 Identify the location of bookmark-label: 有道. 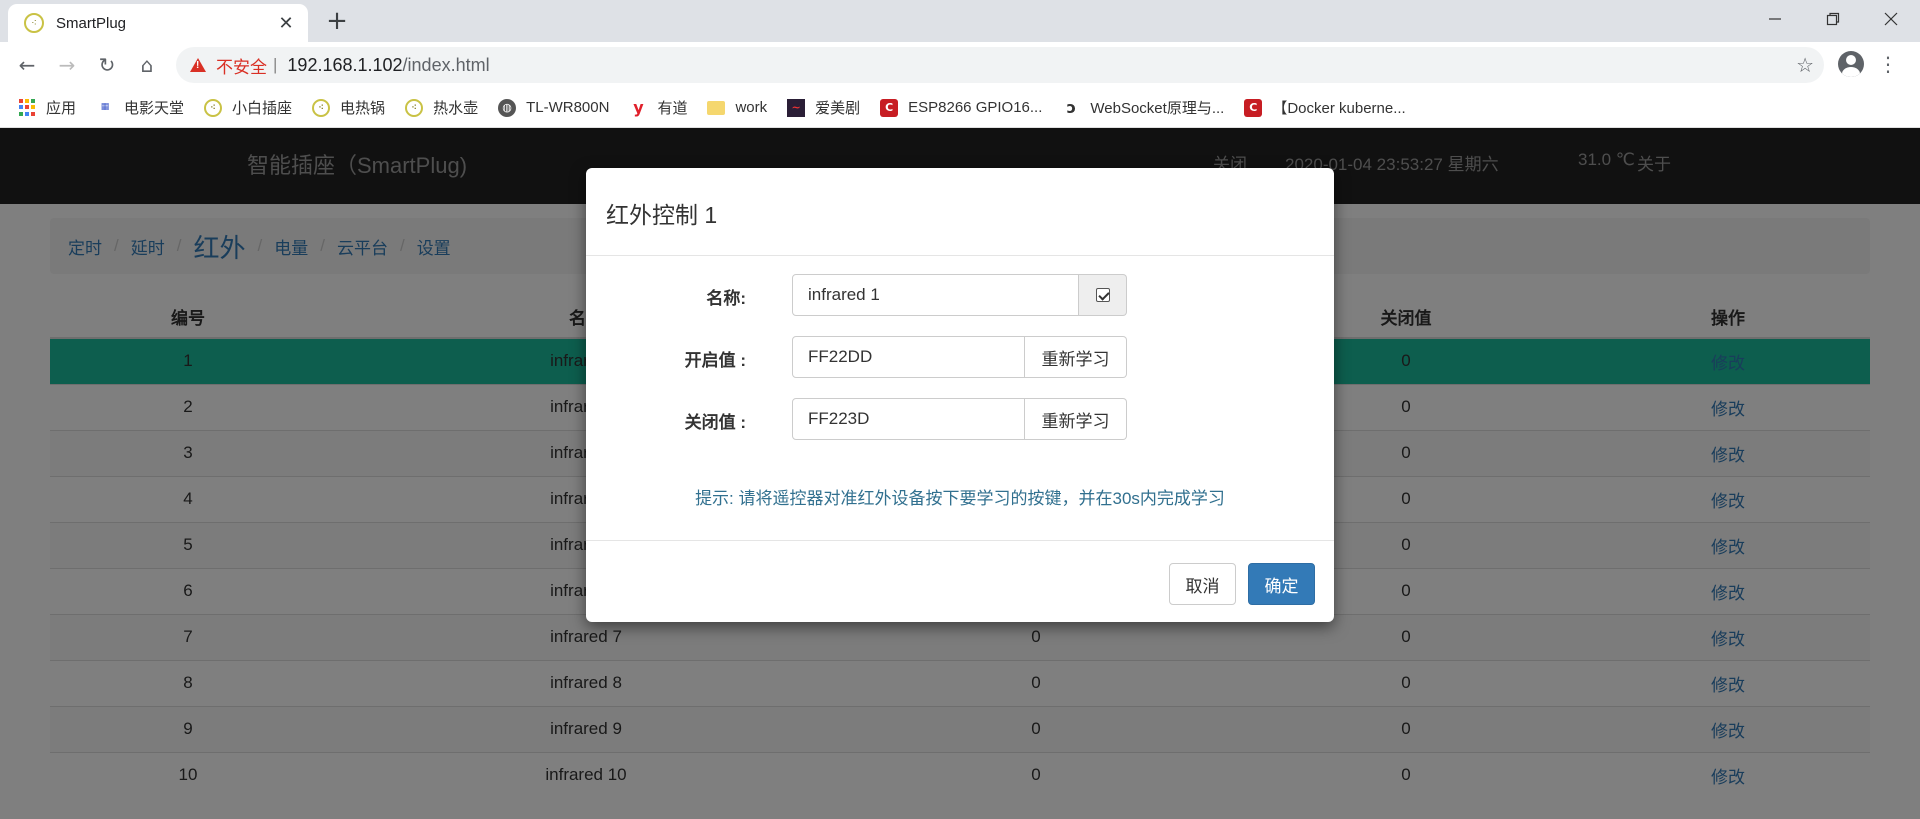
(672, 108).